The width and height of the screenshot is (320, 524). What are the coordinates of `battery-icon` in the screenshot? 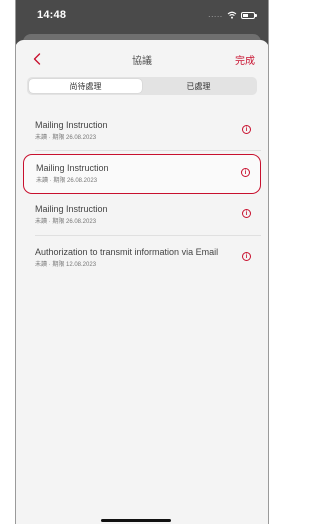 It's located at (249, 15).